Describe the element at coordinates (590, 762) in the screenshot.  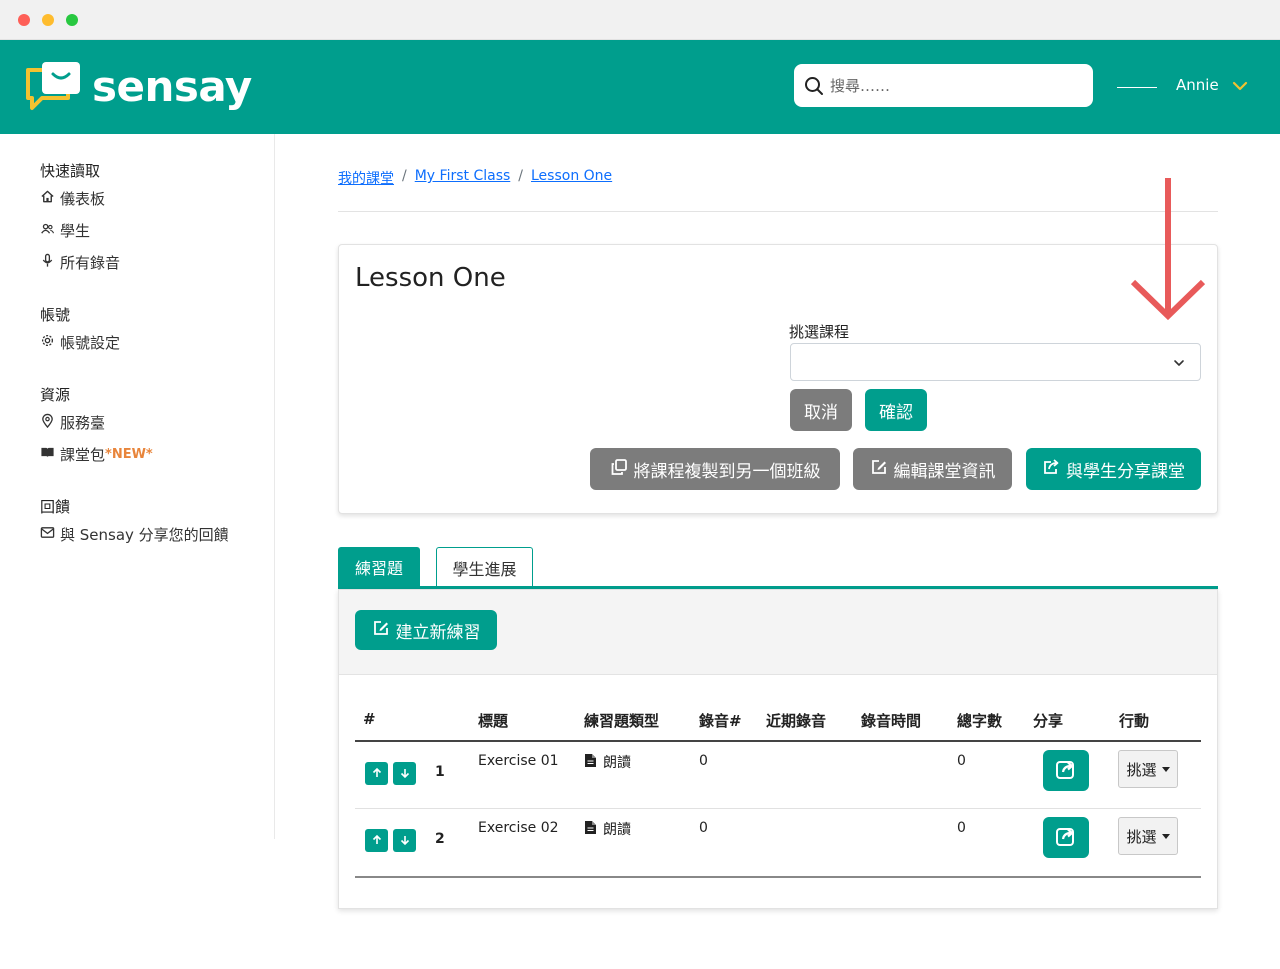
I see `document-icon` at that location.